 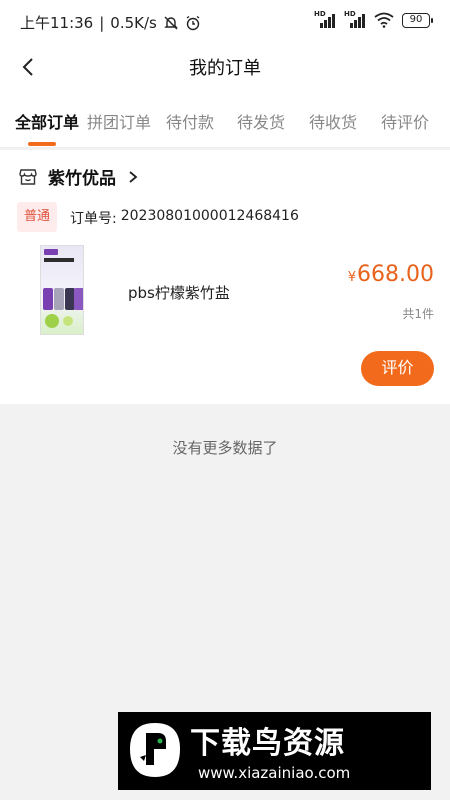 What do you see at coordinates (119, 121) in the screenshot?
I see `tab-group-orders: 拼团订单` at bounding box center [119, 121].